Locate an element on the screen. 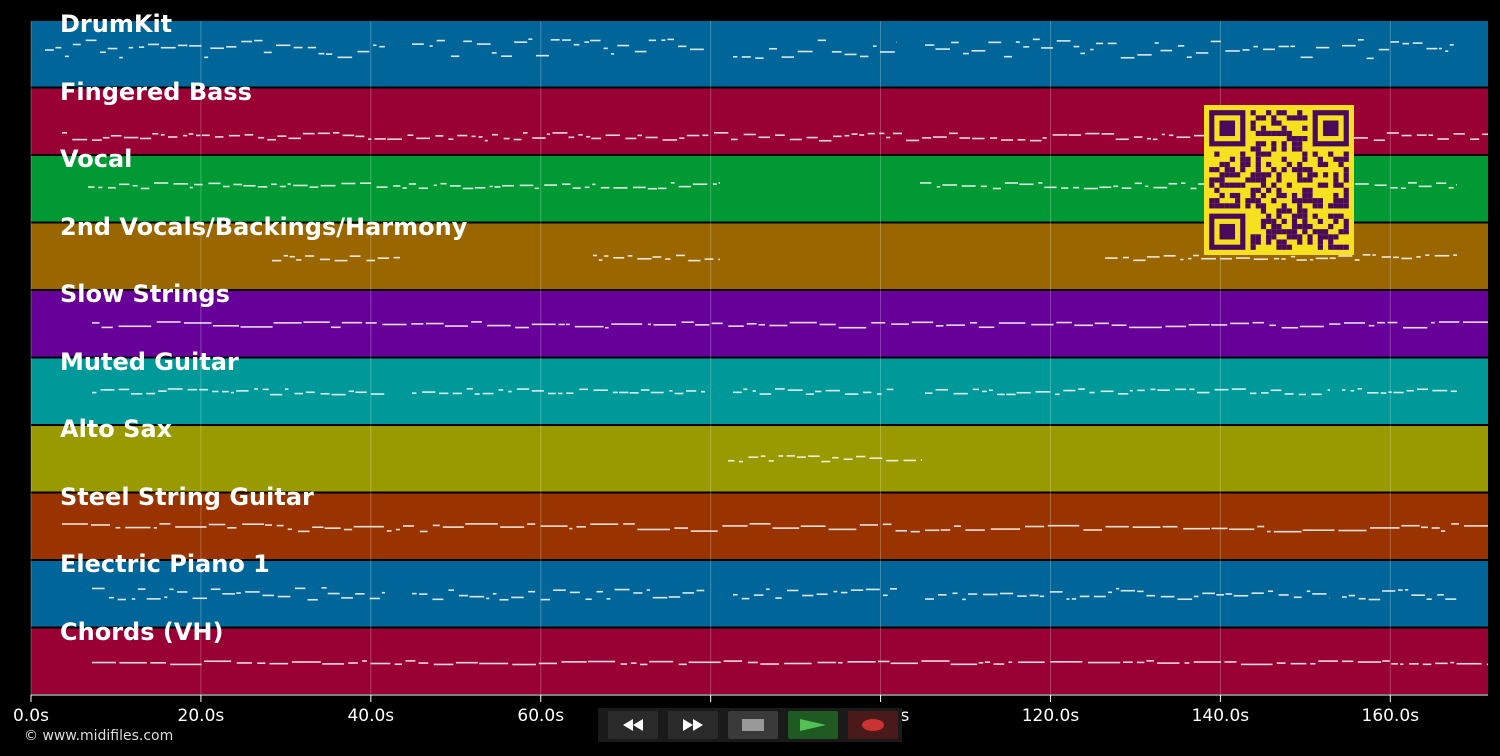 Image resolution: width=1500 pixels, height=756 pixels. transport-controls is located at coordinates (750, 725).